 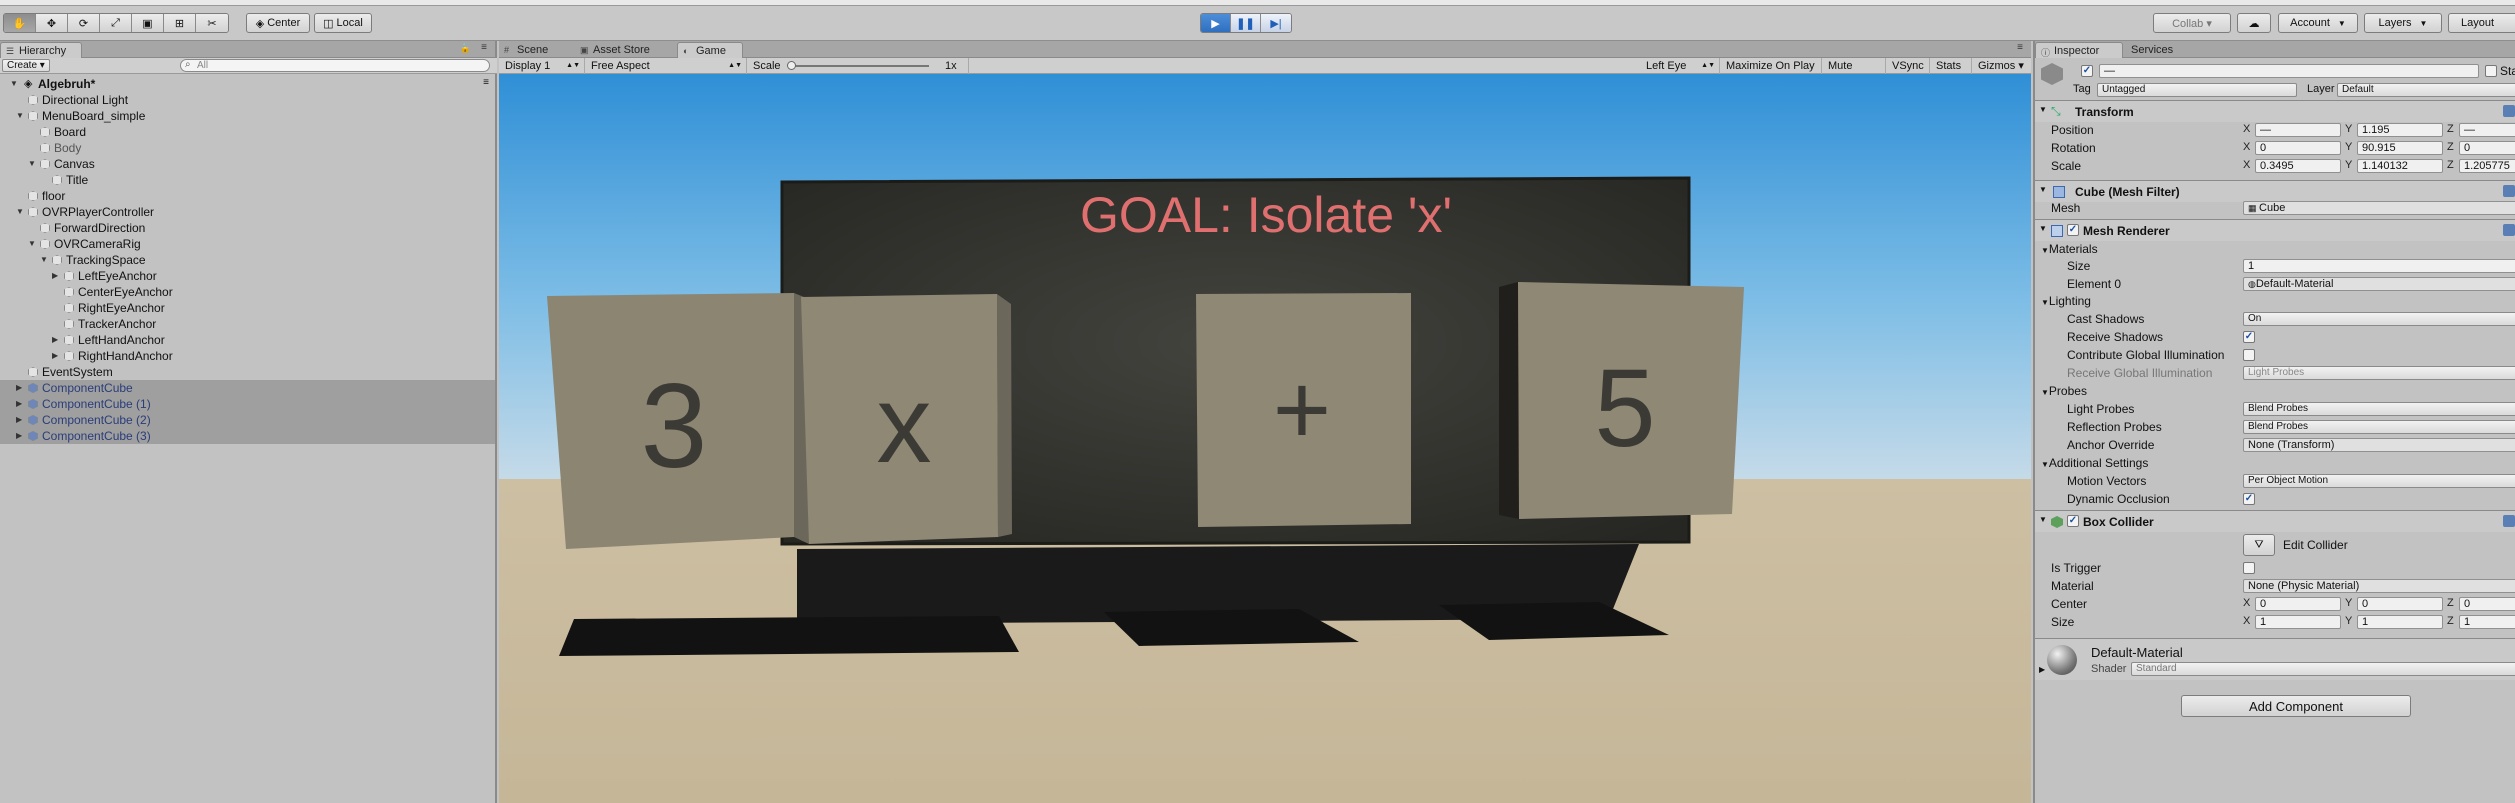 What do you see at coordinates (247, 228) in the screenshot?
I see `hierarchy-item: ForwardDirection` at bounding box center [247, 228].